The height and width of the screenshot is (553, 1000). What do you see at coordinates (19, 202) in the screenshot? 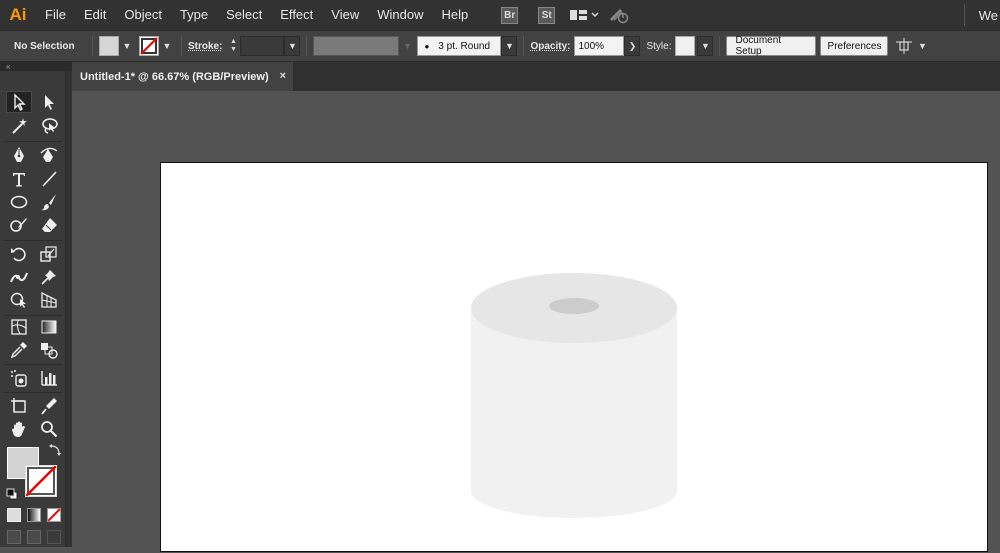
I see `ellipse-tool-icon` at bounding box center [19, 202].